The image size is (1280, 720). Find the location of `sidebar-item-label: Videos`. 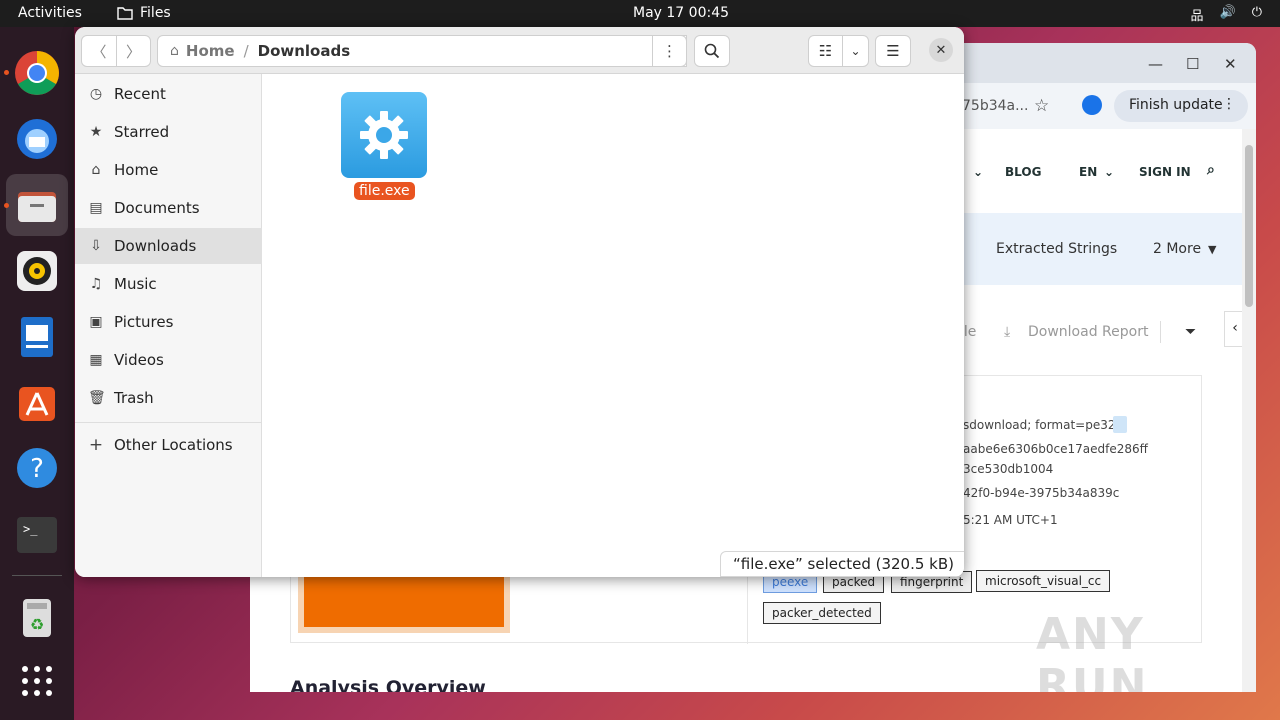

sidebar-item-label: Videos is located at coordinates (139, 360).